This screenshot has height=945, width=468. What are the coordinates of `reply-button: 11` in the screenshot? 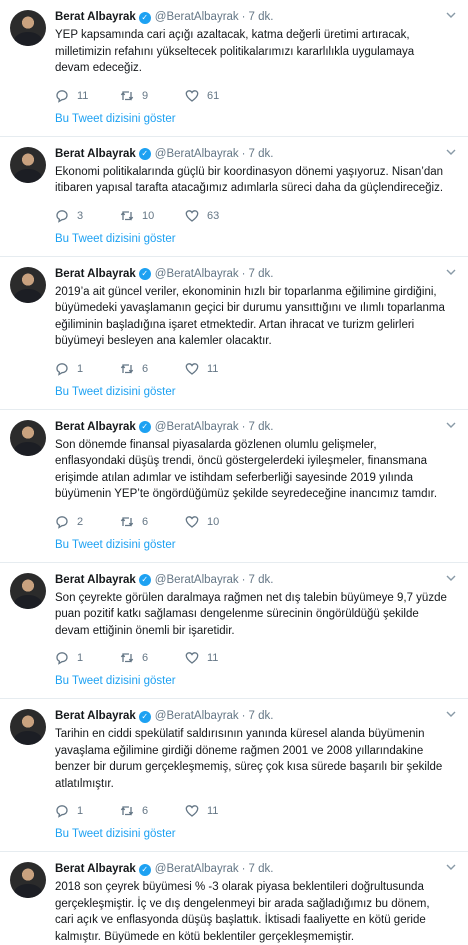 It's located at (87, 96).